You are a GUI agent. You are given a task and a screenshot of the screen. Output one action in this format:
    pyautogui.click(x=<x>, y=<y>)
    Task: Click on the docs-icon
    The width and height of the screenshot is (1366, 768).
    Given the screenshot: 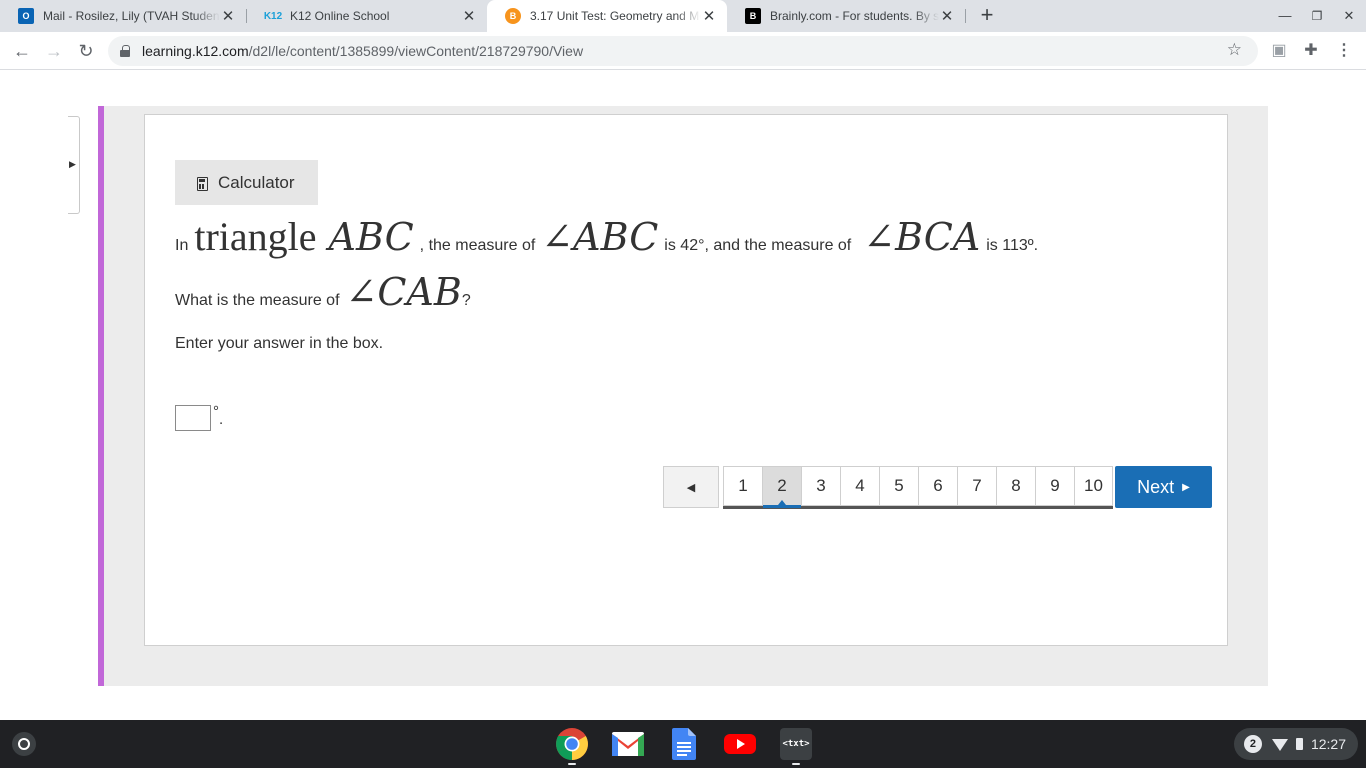 What is the action you would take?
    pyautogui.click(x=684, y=744)
    